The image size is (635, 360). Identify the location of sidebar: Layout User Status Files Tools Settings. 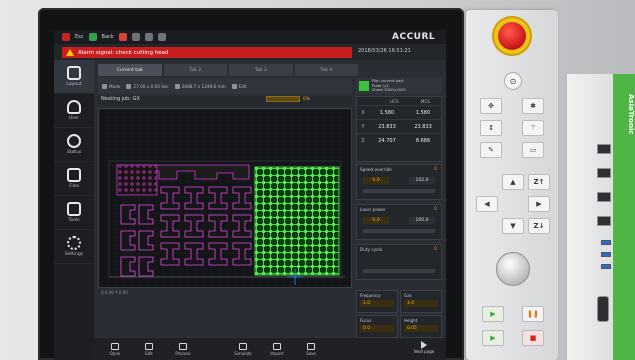
(74, 210).